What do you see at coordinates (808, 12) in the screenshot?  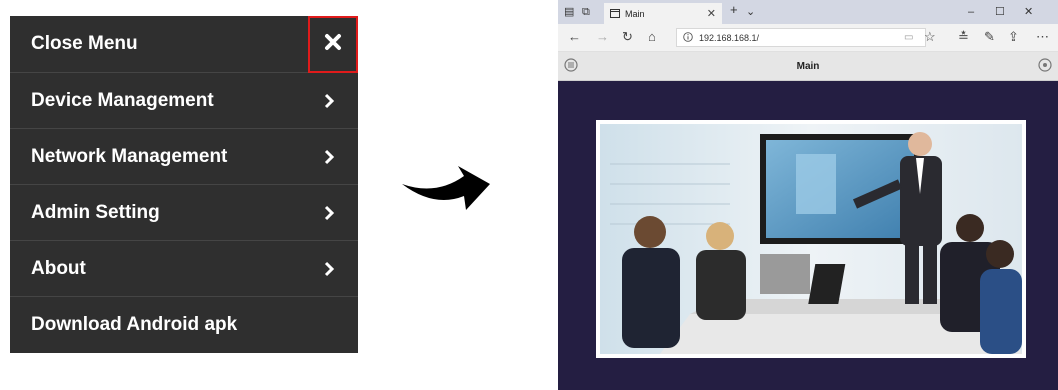 I see `tab-bar: ▤ ⧉ Main ✕ + ⌄ – ☐ ✕` at bounding box center [808, 12].